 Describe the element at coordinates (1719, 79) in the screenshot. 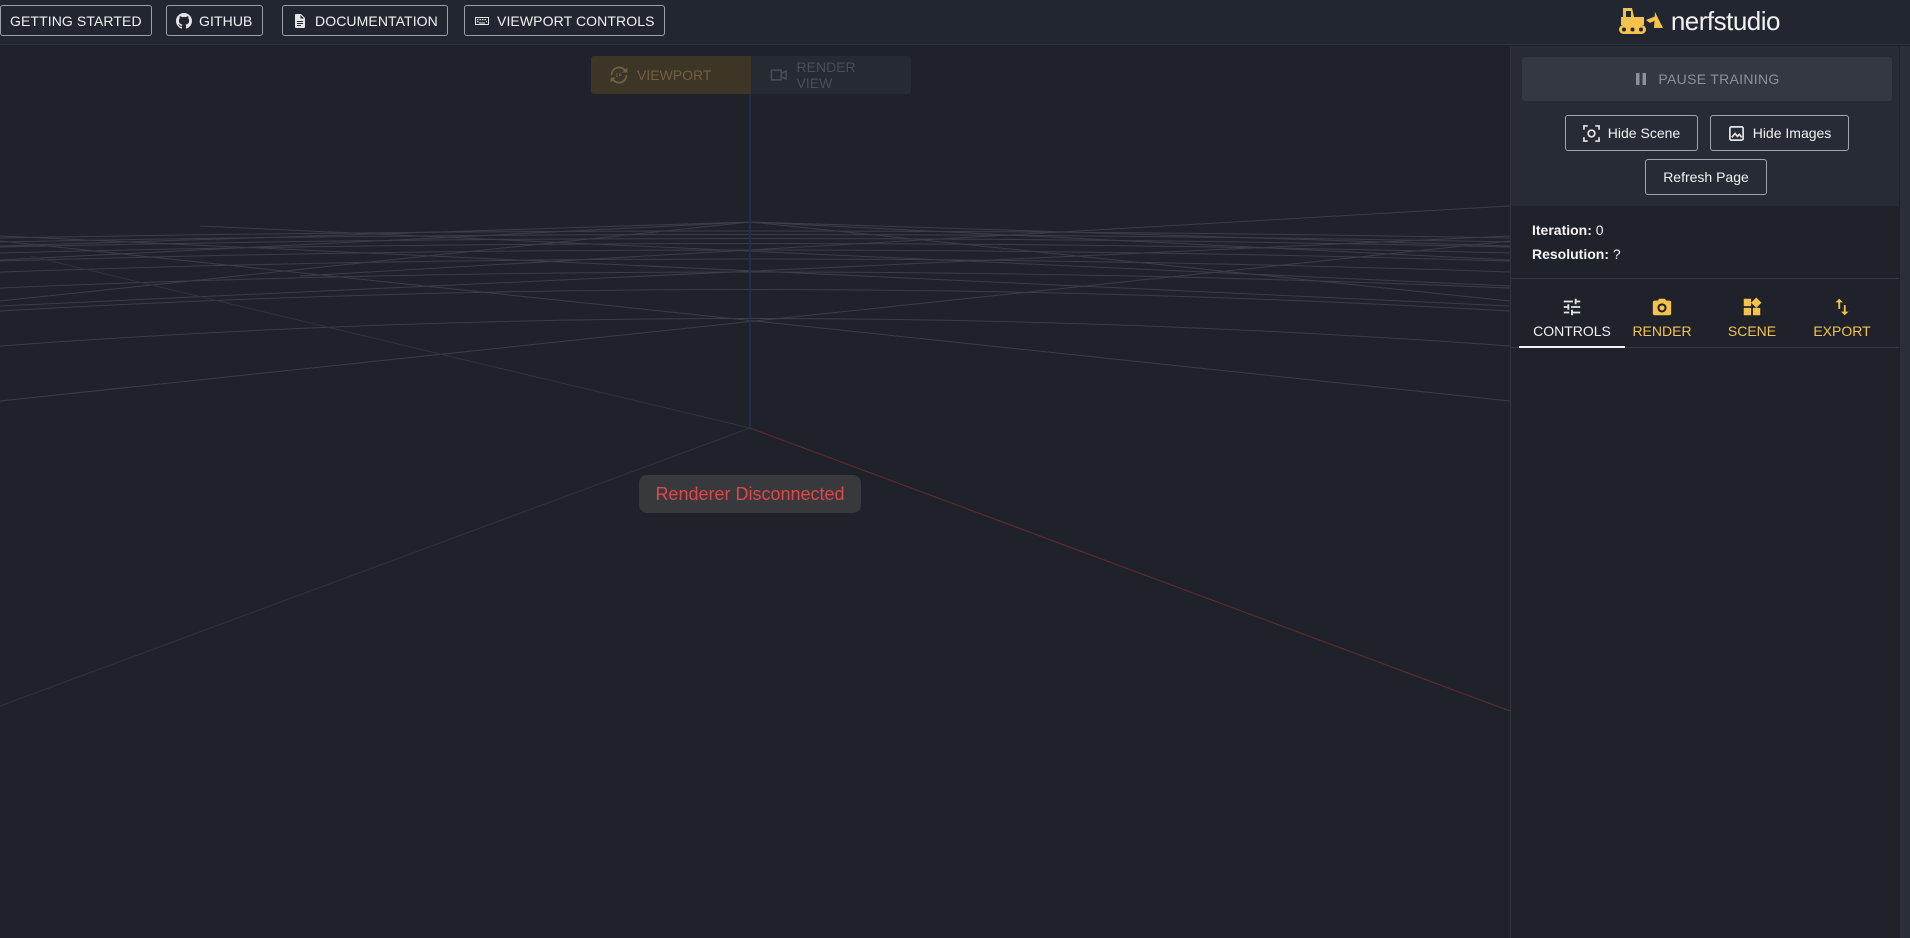

I see `pause-training-label: PAUSE TRAINING` at that location.